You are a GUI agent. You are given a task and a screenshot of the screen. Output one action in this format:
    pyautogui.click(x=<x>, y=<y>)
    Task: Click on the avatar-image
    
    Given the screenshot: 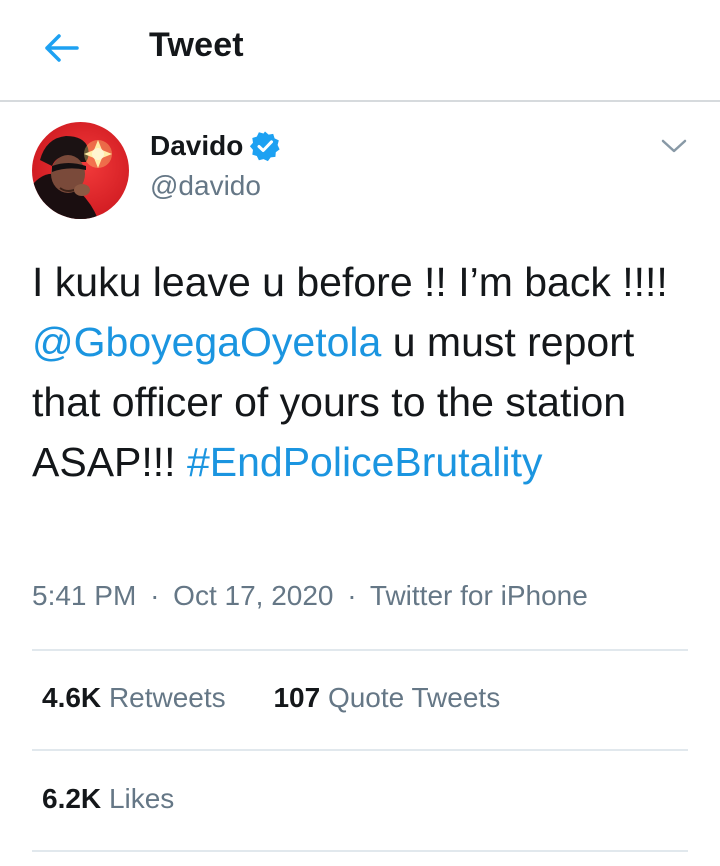 What is the action you would take?
    pyautogui.click(x=80, y=170)
    